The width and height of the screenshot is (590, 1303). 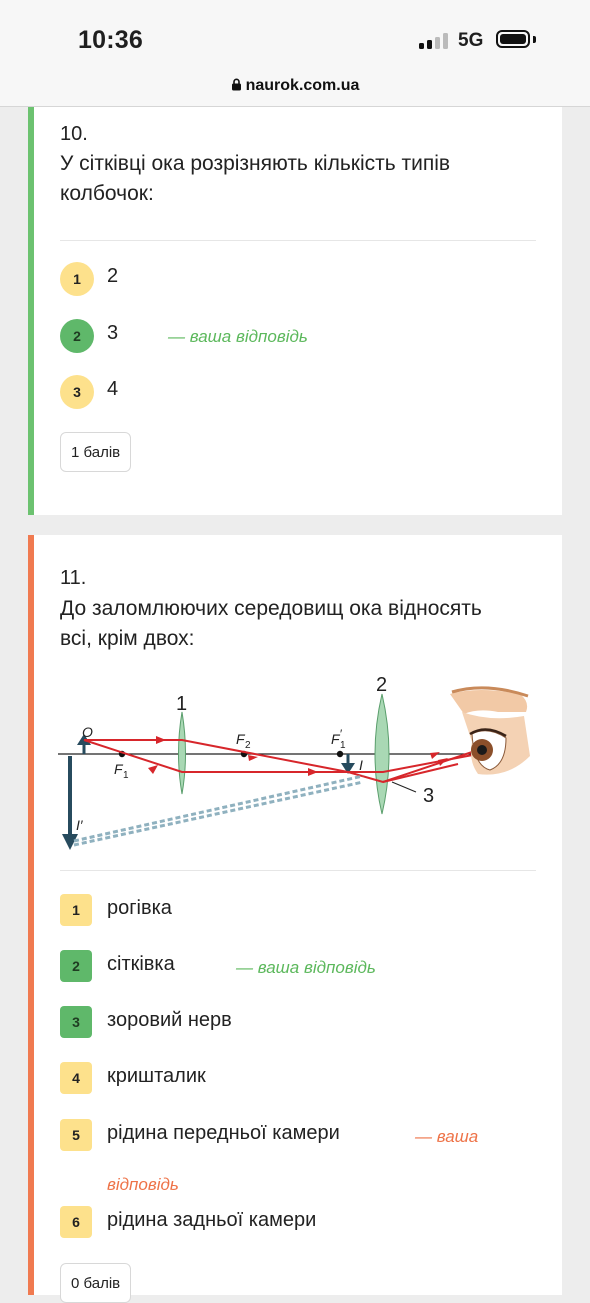 What do you see at coordinates (248, 745) in the screenshot?
I see `label-f2-sub: 2` at bounding box center [248, 745].